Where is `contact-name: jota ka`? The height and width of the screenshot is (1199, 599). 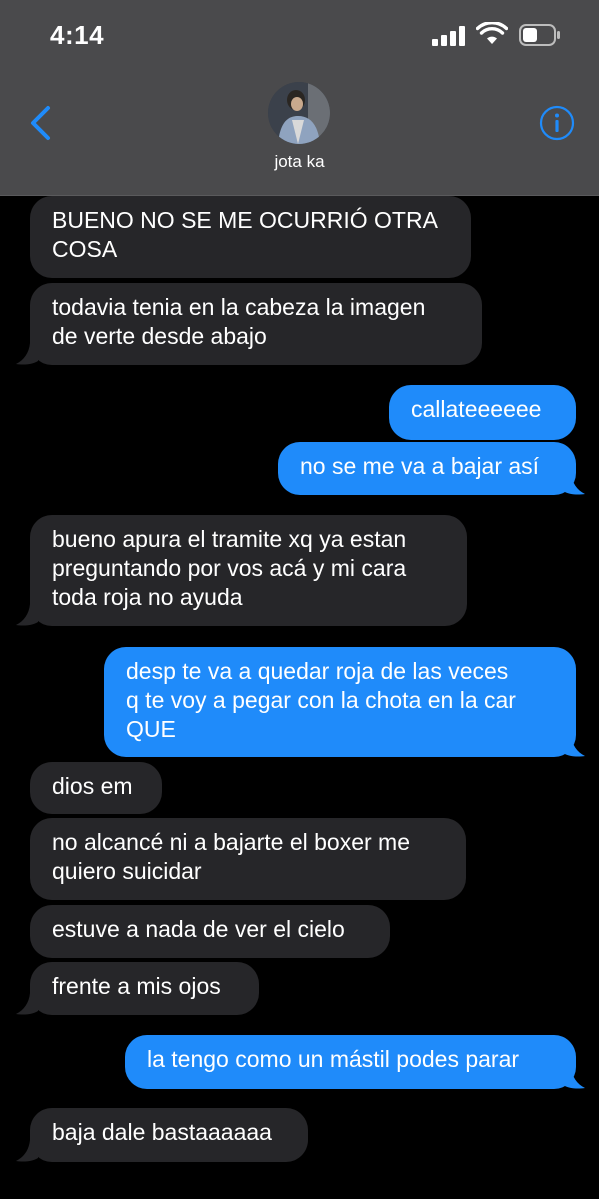
contact-name: jota ka is located at coordinates (299, 162).